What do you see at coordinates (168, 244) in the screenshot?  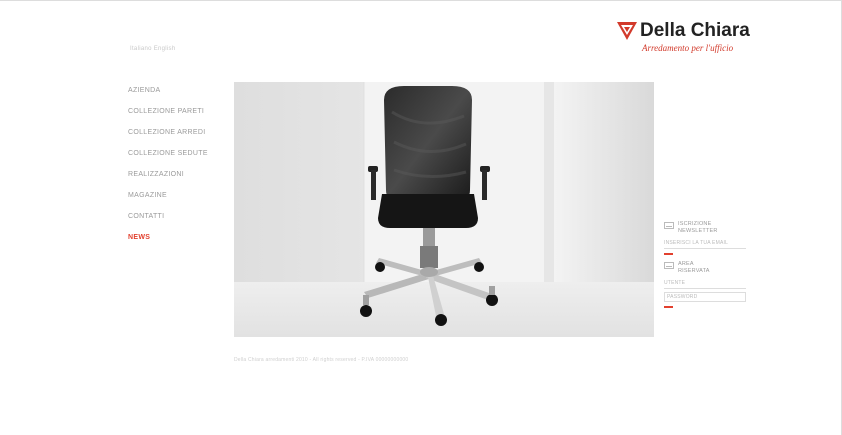 I see `nav-item-news: NEWS` at bounding box center [168, 244].